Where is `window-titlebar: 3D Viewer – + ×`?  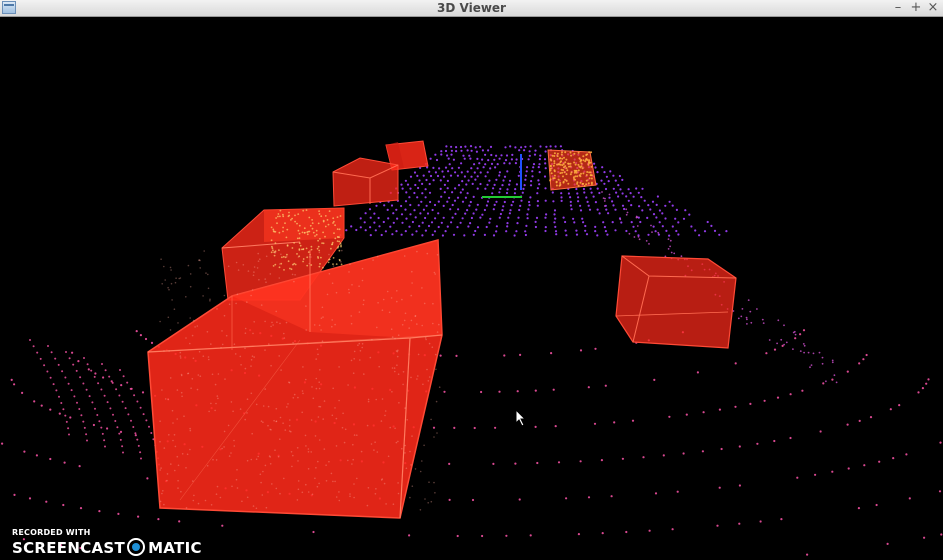
window-titlebar: 3D Viewer – + × is located at coordinates (471, 8).